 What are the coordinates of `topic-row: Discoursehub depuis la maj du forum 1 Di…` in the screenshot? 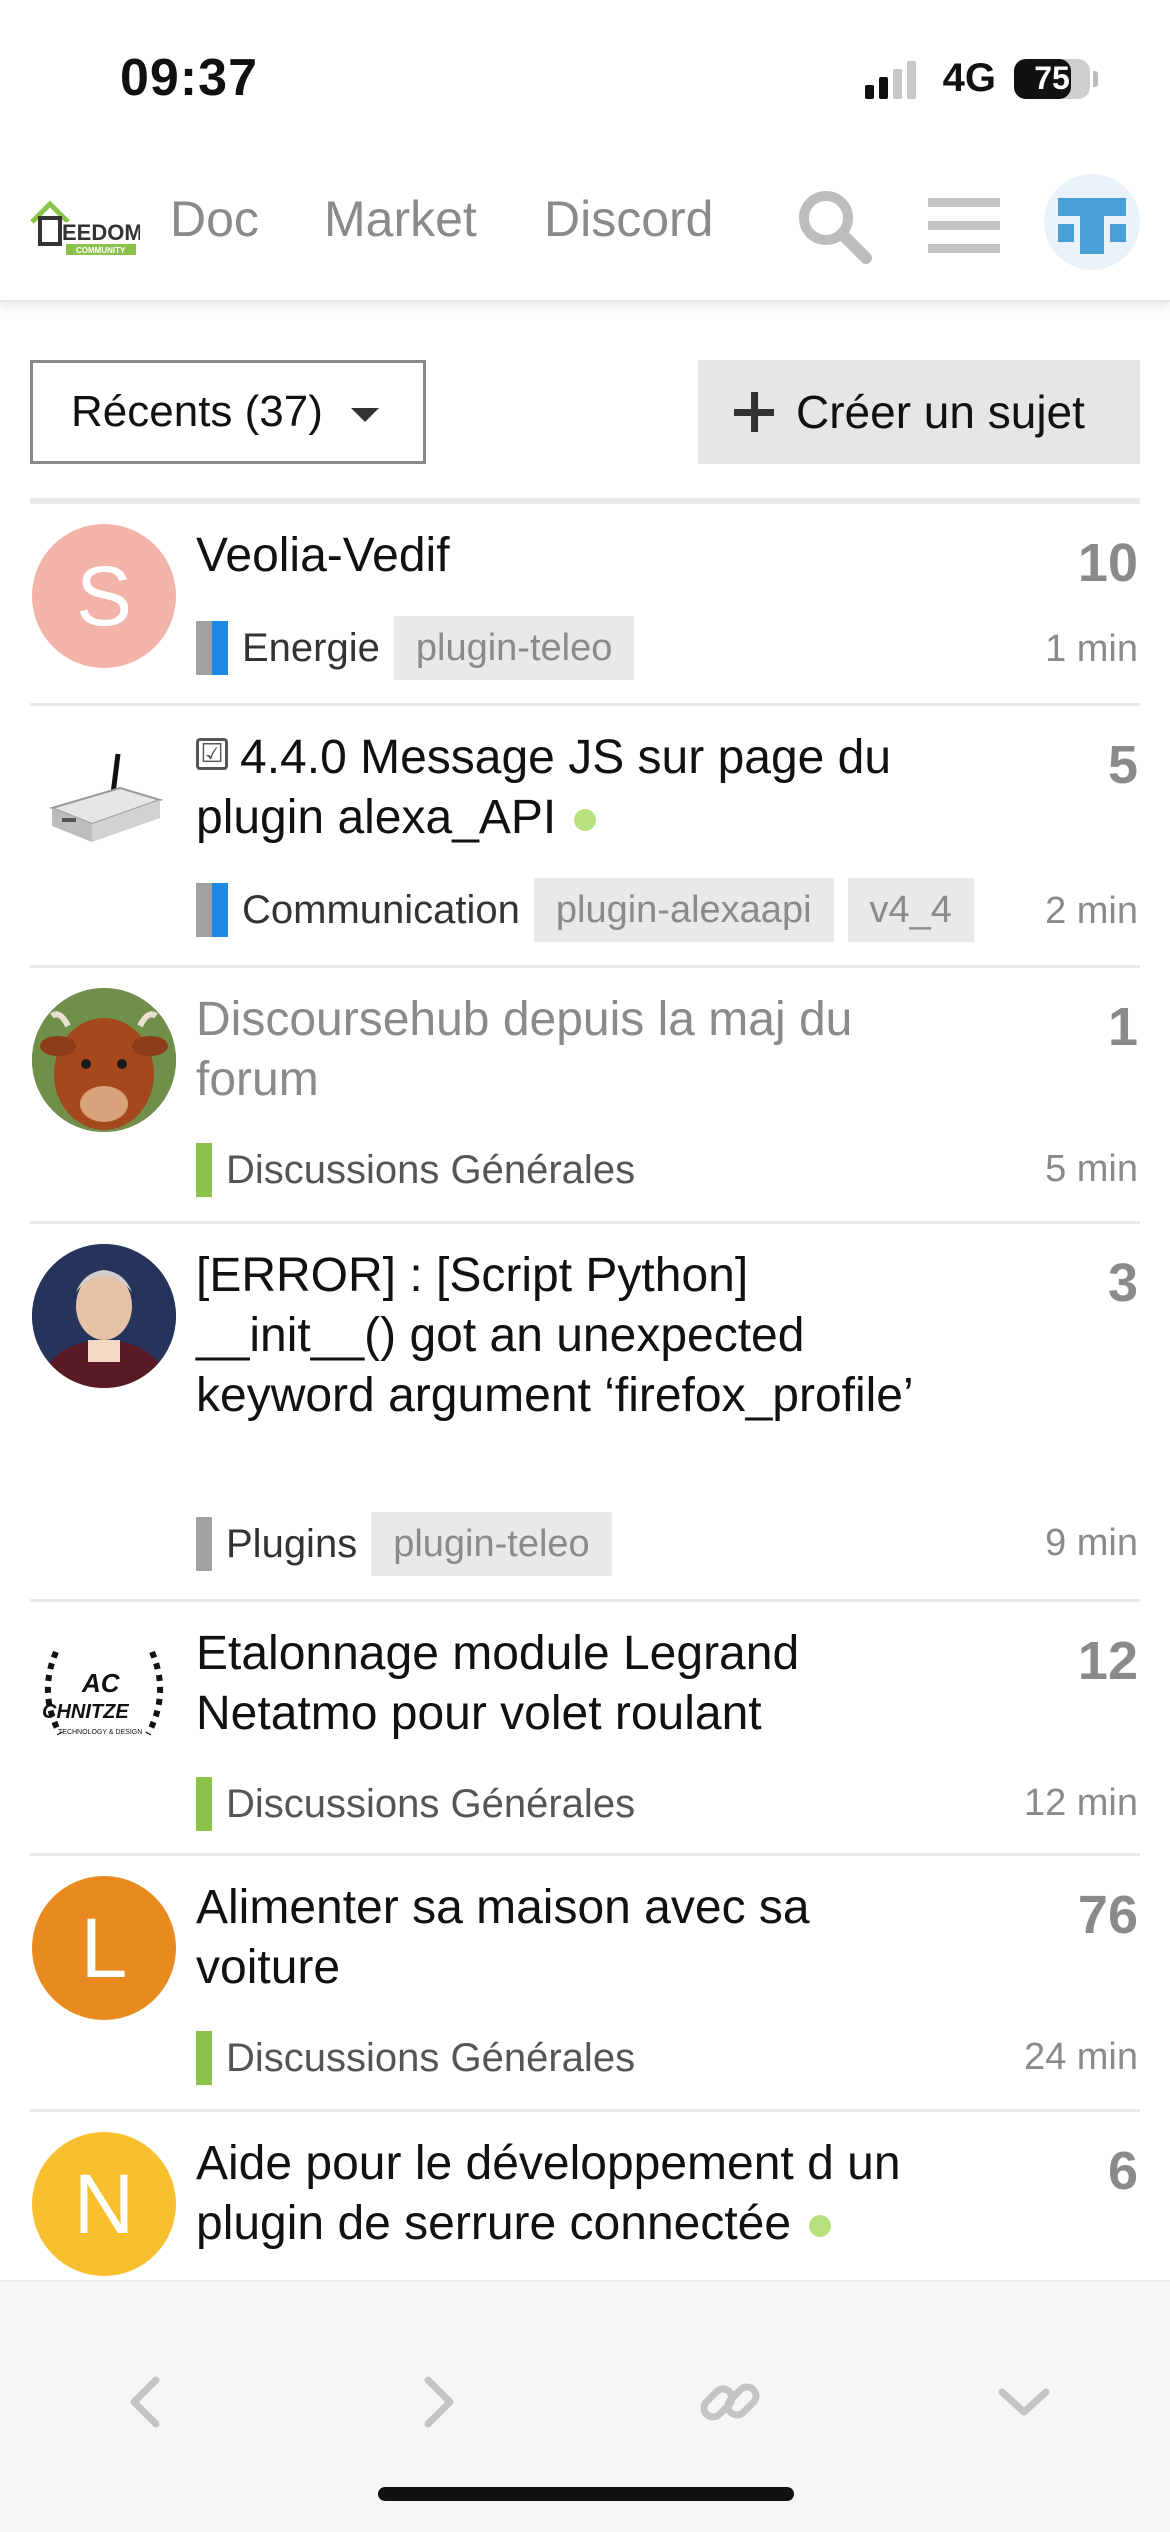 It's located at (585, 1096).